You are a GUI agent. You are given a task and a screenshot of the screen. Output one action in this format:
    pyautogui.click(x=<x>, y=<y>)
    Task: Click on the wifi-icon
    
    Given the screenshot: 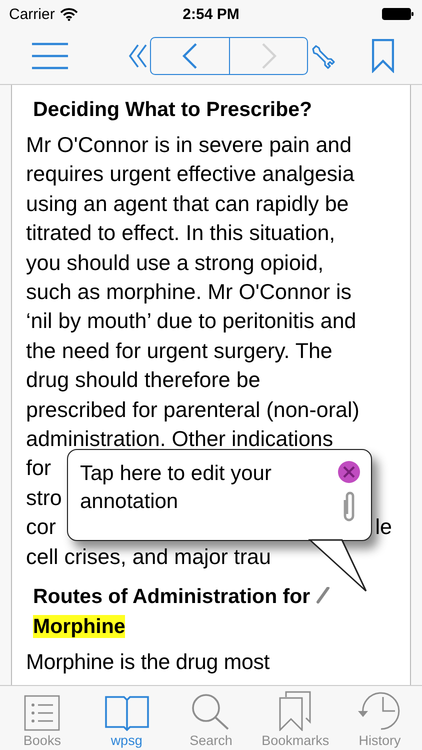 What is the action you would take?
    pyautogui.click(x=69, y=14)
    